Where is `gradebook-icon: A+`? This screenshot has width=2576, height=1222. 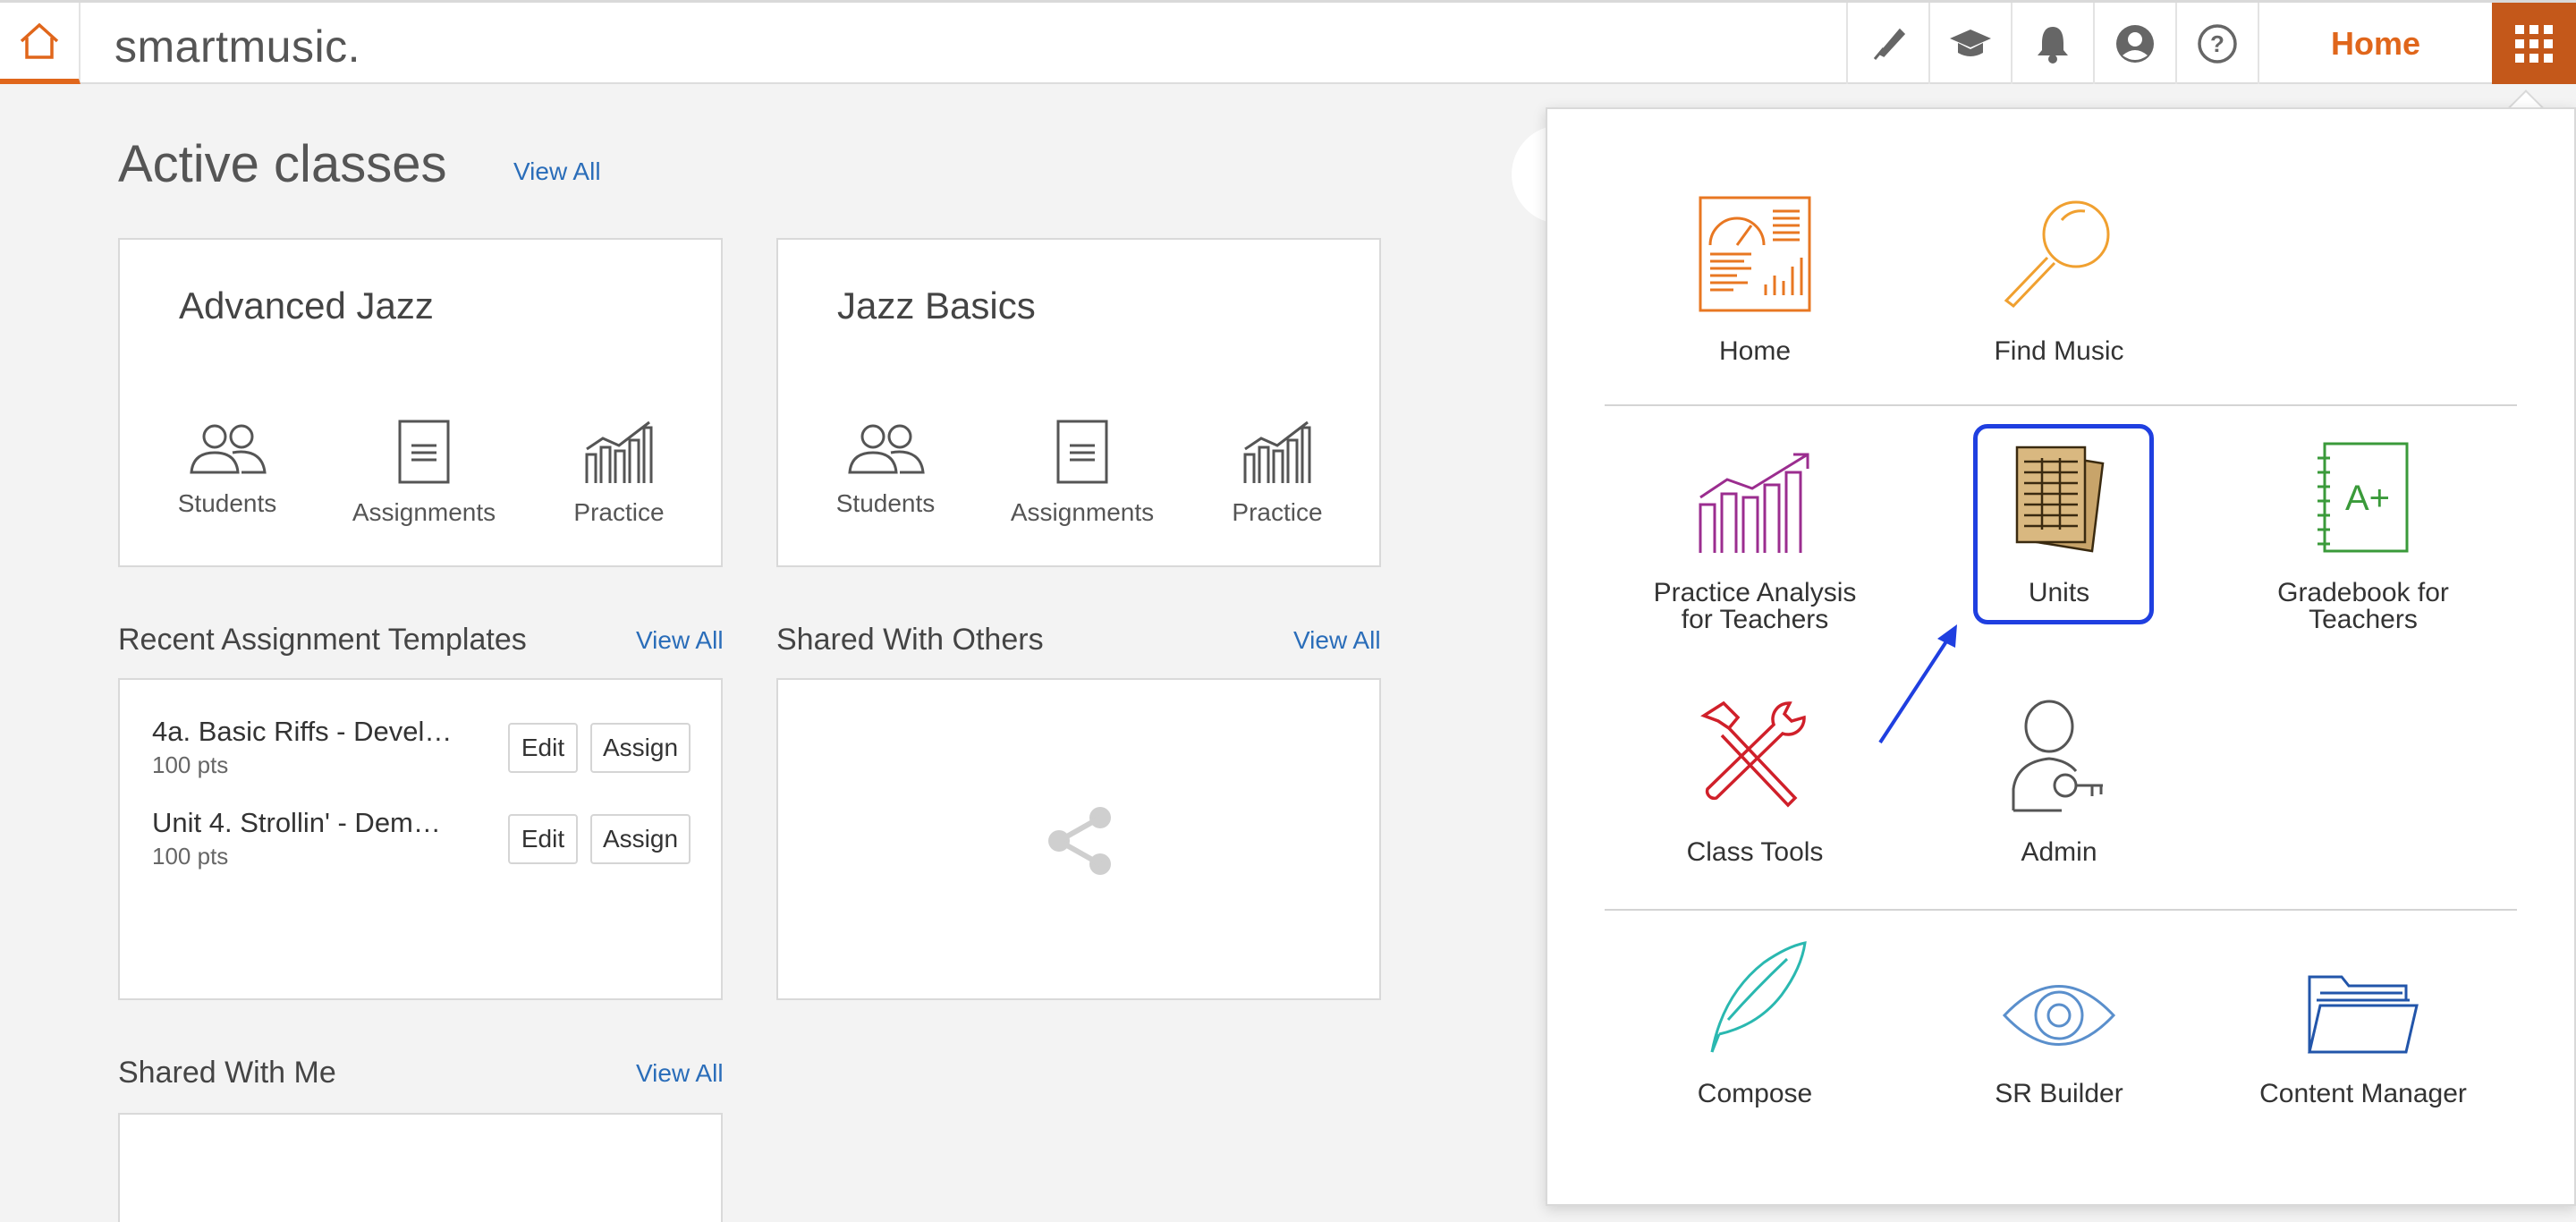
gradebook-icon: A+ is located at coordinates (2363, 497).